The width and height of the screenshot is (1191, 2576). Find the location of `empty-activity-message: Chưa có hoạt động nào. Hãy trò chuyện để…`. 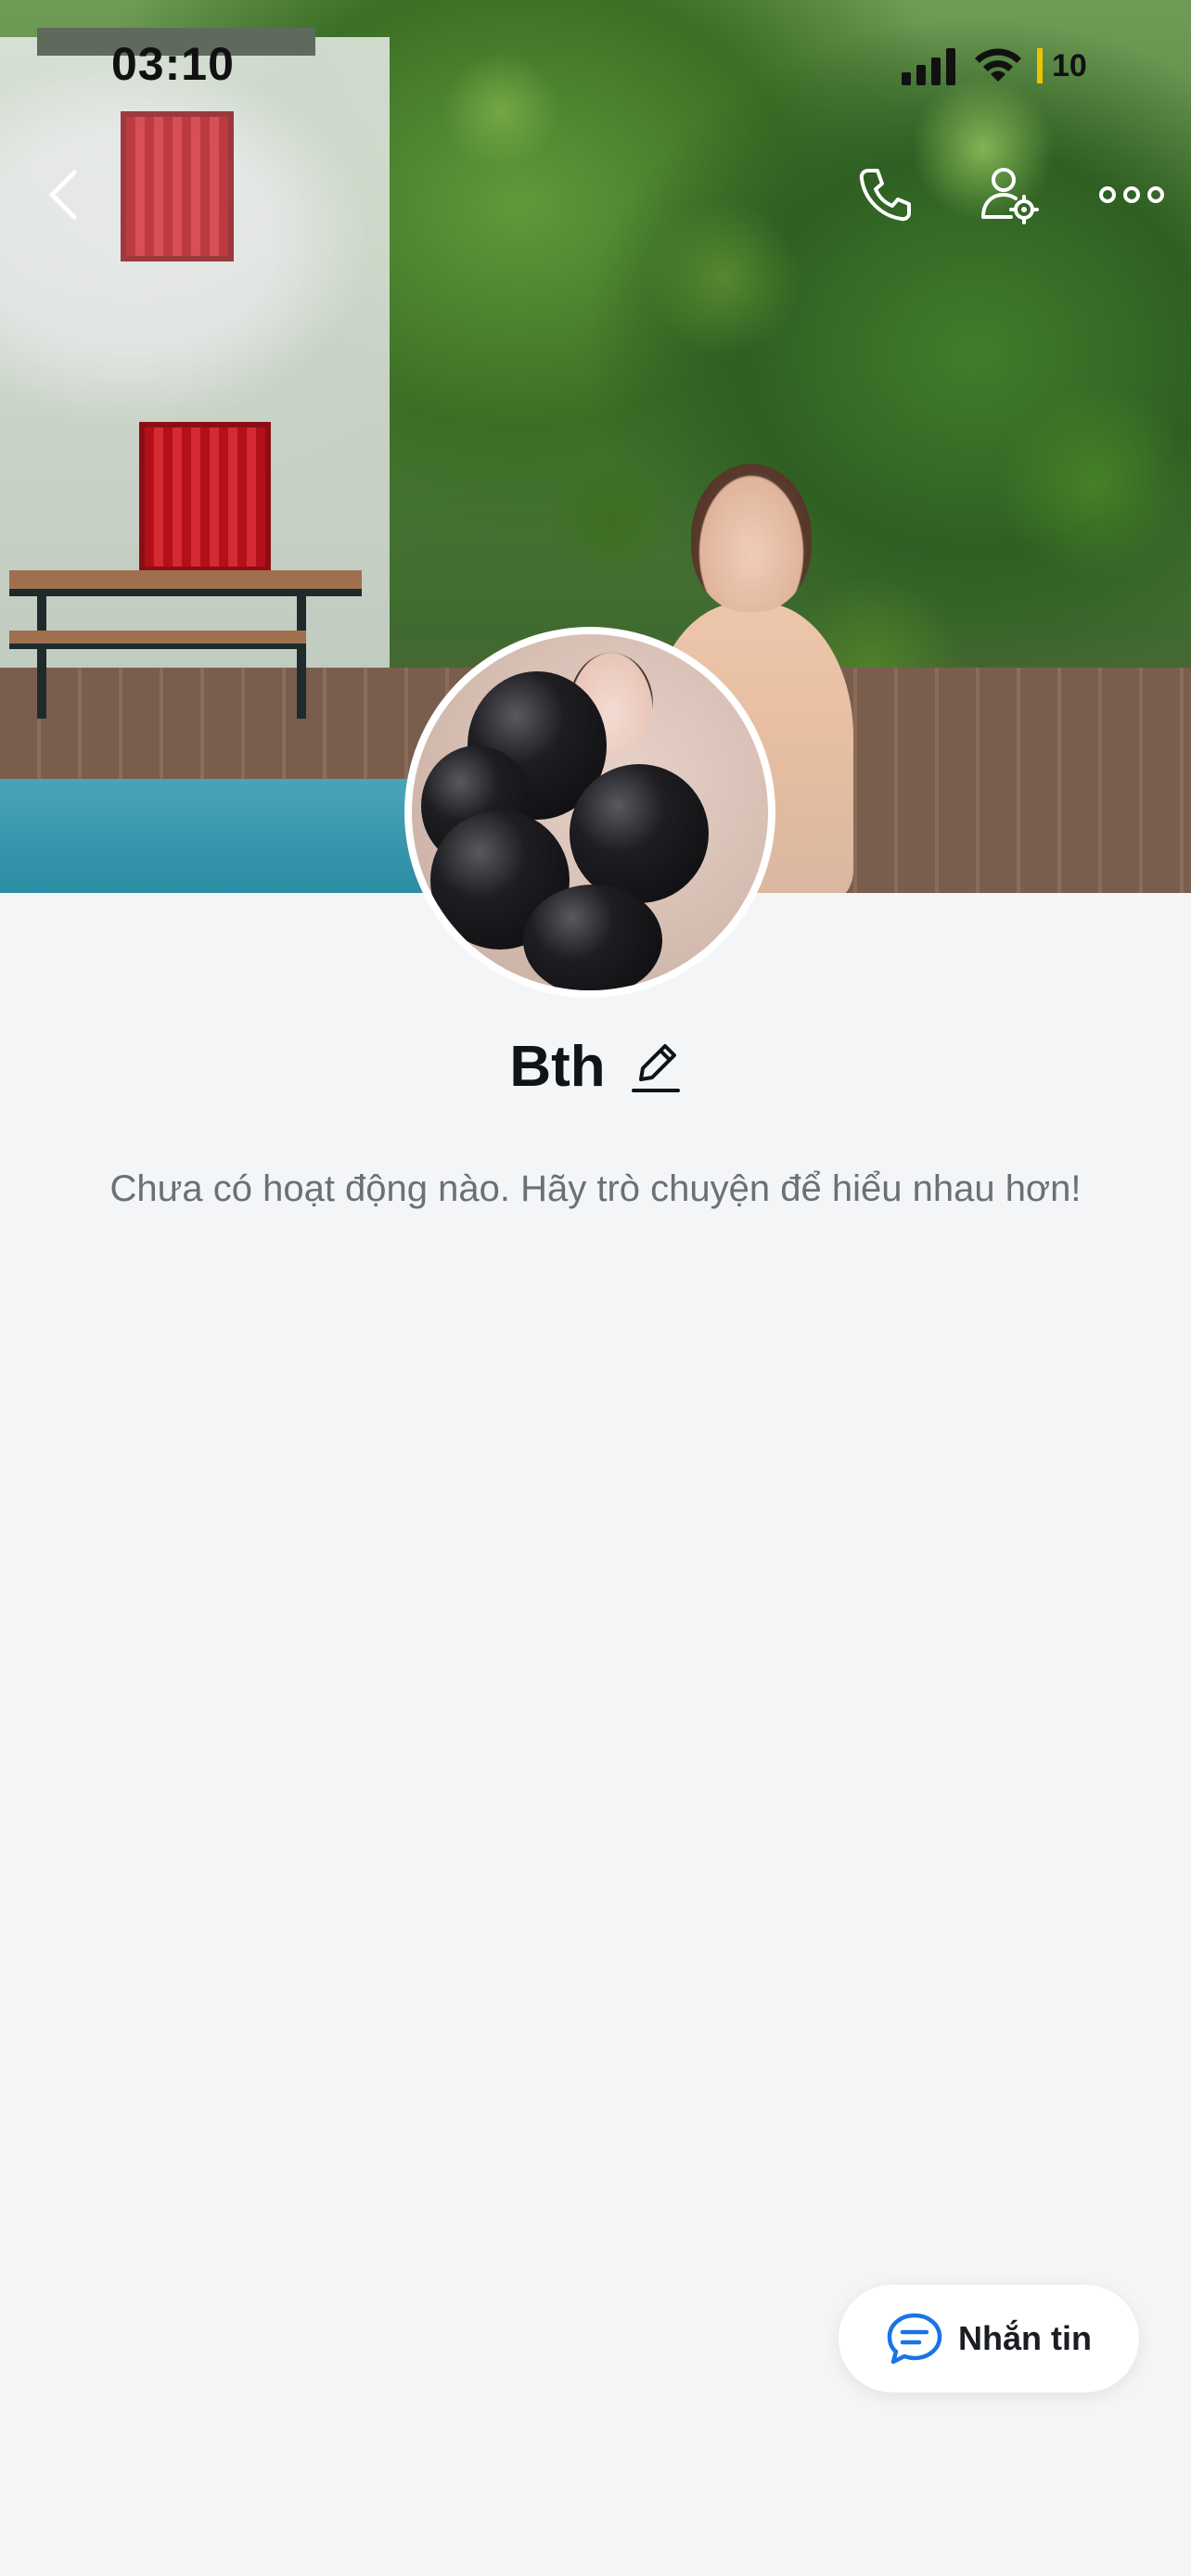

empty-activity-message: Chưa có hoạt động nào. Hãy trò chuyện để… is located at coordinates (595, 1189).